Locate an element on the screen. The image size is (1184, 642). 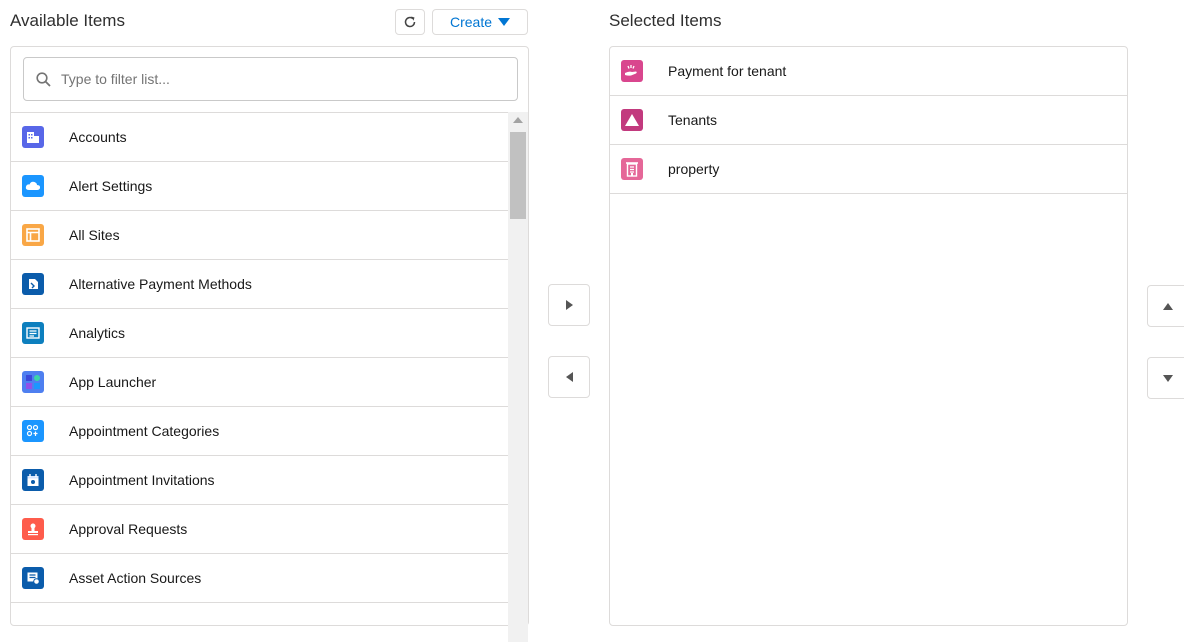
filter-input is located at coordinates (281, 79).